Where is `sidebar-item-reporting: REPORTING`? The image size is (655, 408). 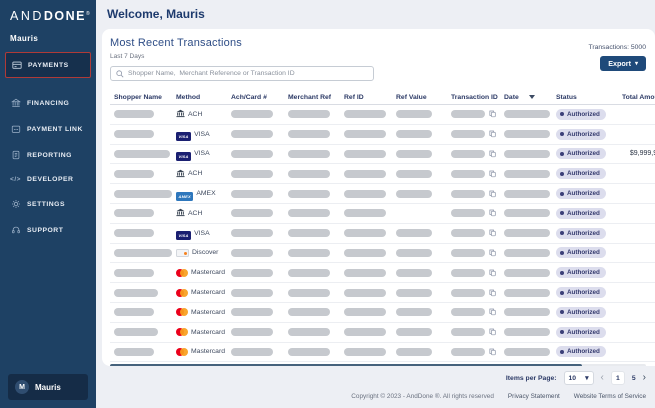 sidebar-item-reporting: REPORTING is located at coordinates (48, 155).